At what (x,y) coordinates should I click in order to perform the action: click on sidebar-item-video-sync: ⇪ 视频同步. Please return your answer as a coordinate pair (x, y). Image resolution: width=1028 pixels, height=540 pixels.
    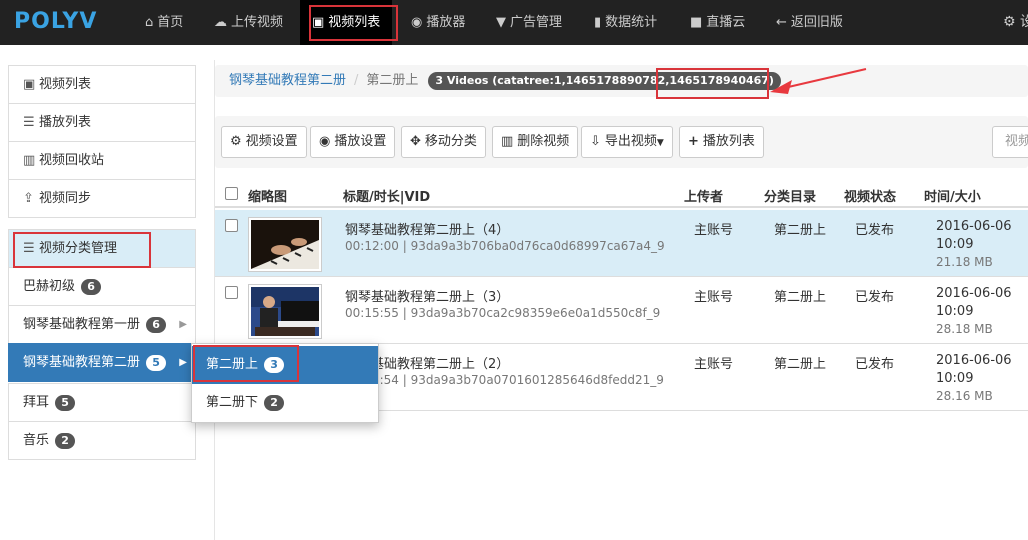
    Looking at the image, I should click on (102, 198).